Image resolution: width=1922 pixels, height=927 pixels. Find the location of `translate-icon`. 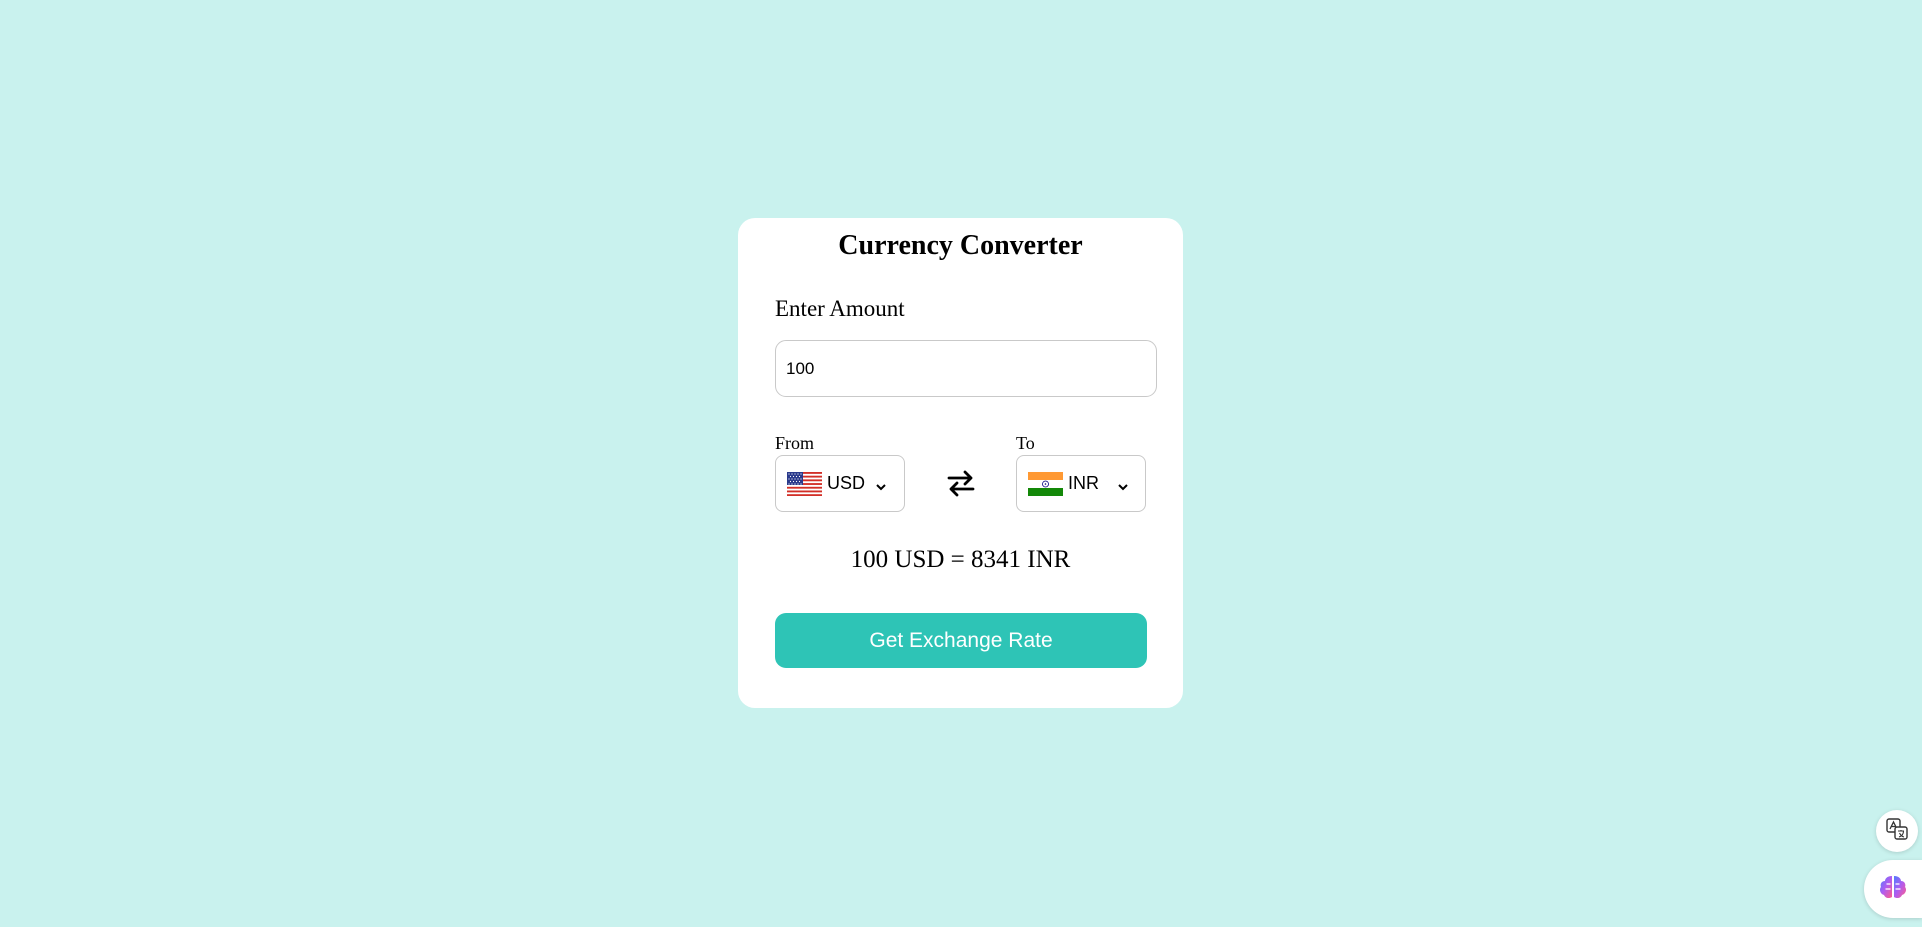

translate-icon is located at coordinates (1897, 831).